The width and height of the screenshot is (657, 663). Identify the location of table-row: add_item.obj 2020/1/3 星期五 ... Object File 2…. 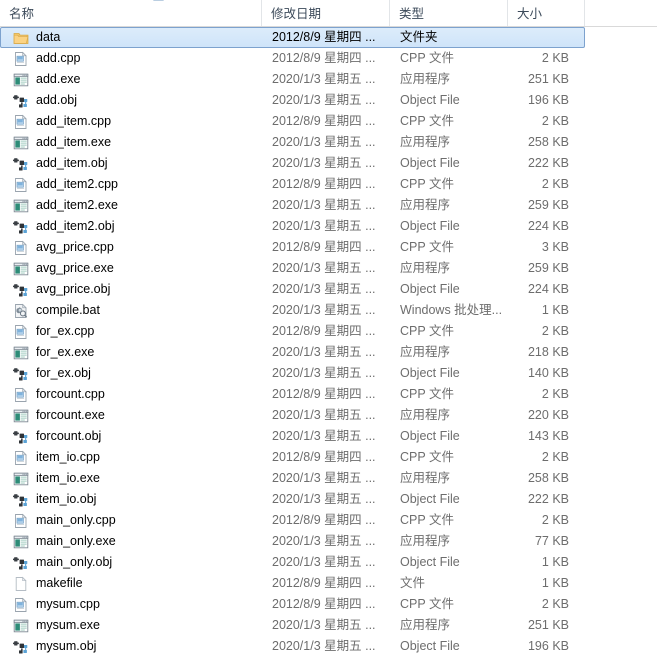
(328, 163).